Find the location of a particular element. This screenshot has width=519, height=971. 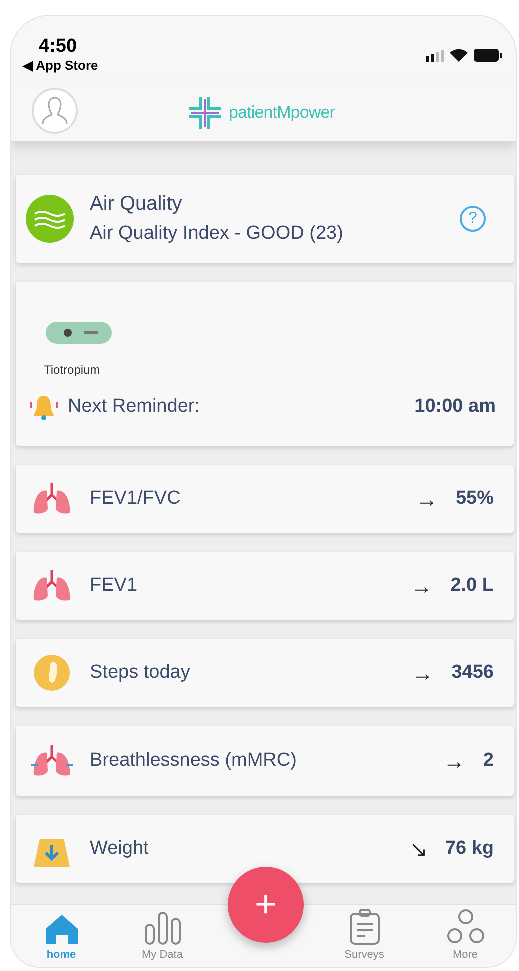

metric-label: FEV1 is located at coordinates (114, 586).